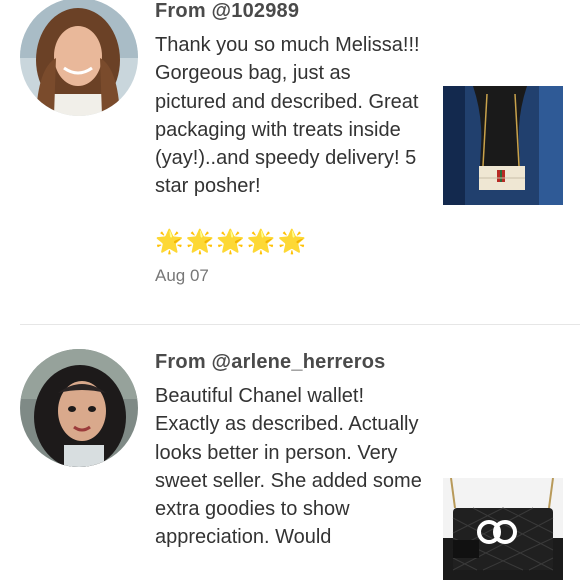  Describe the element at coordinates (232, 241) in the screenshot. I see `star-rating: 🌟🌟🌟🌟🌟` at that location.